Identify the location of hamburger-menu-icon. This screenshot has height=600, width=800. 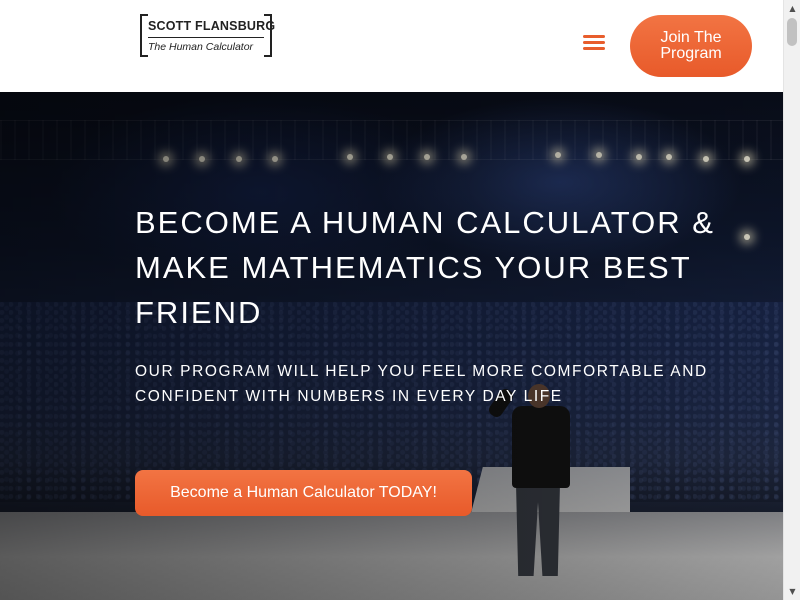
(594, 42).